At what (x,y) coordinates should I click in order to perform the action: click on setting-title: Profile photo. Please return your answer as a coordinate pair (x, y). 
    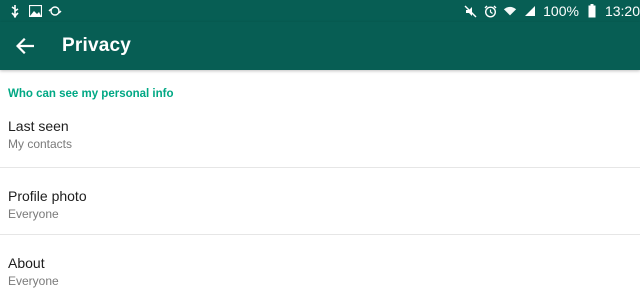
    Looking at the image, I should click on (47, 196).